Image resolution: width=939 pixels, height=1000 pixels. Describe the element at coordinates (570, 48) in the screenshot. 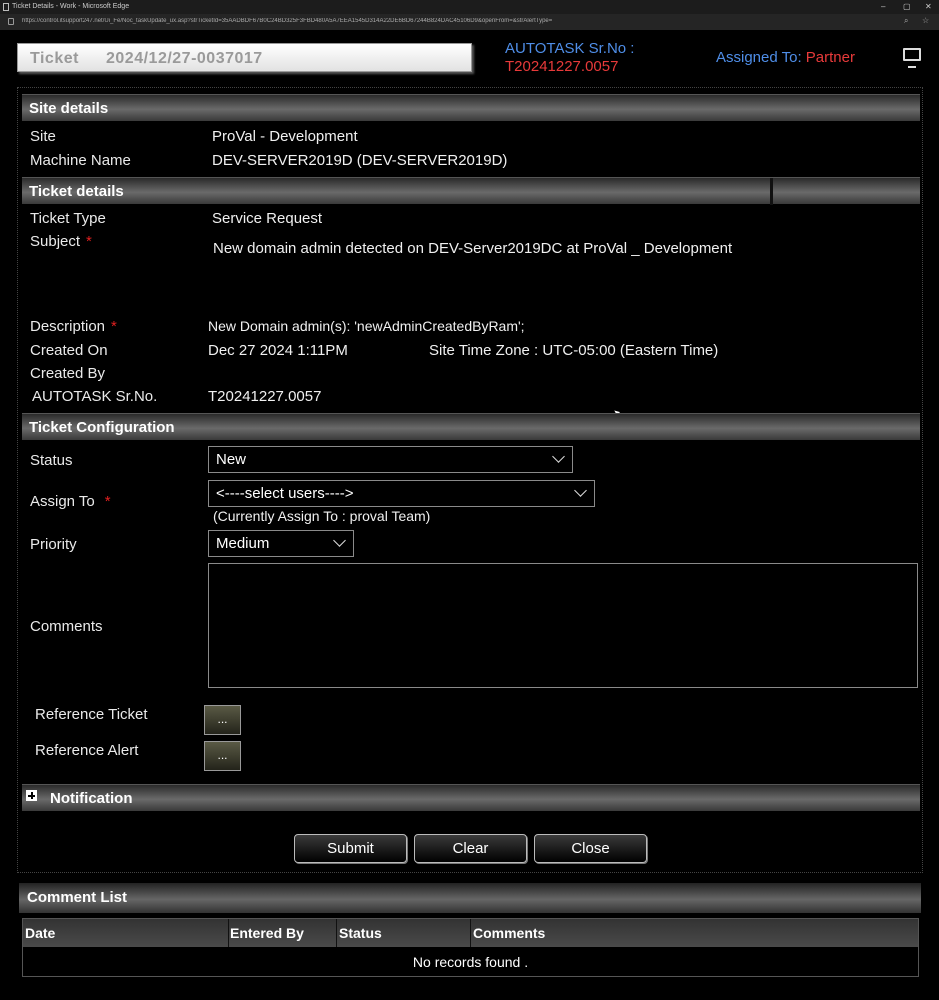

I see `autotask-header-label: AUTOTASK Sr.No :` at that location.